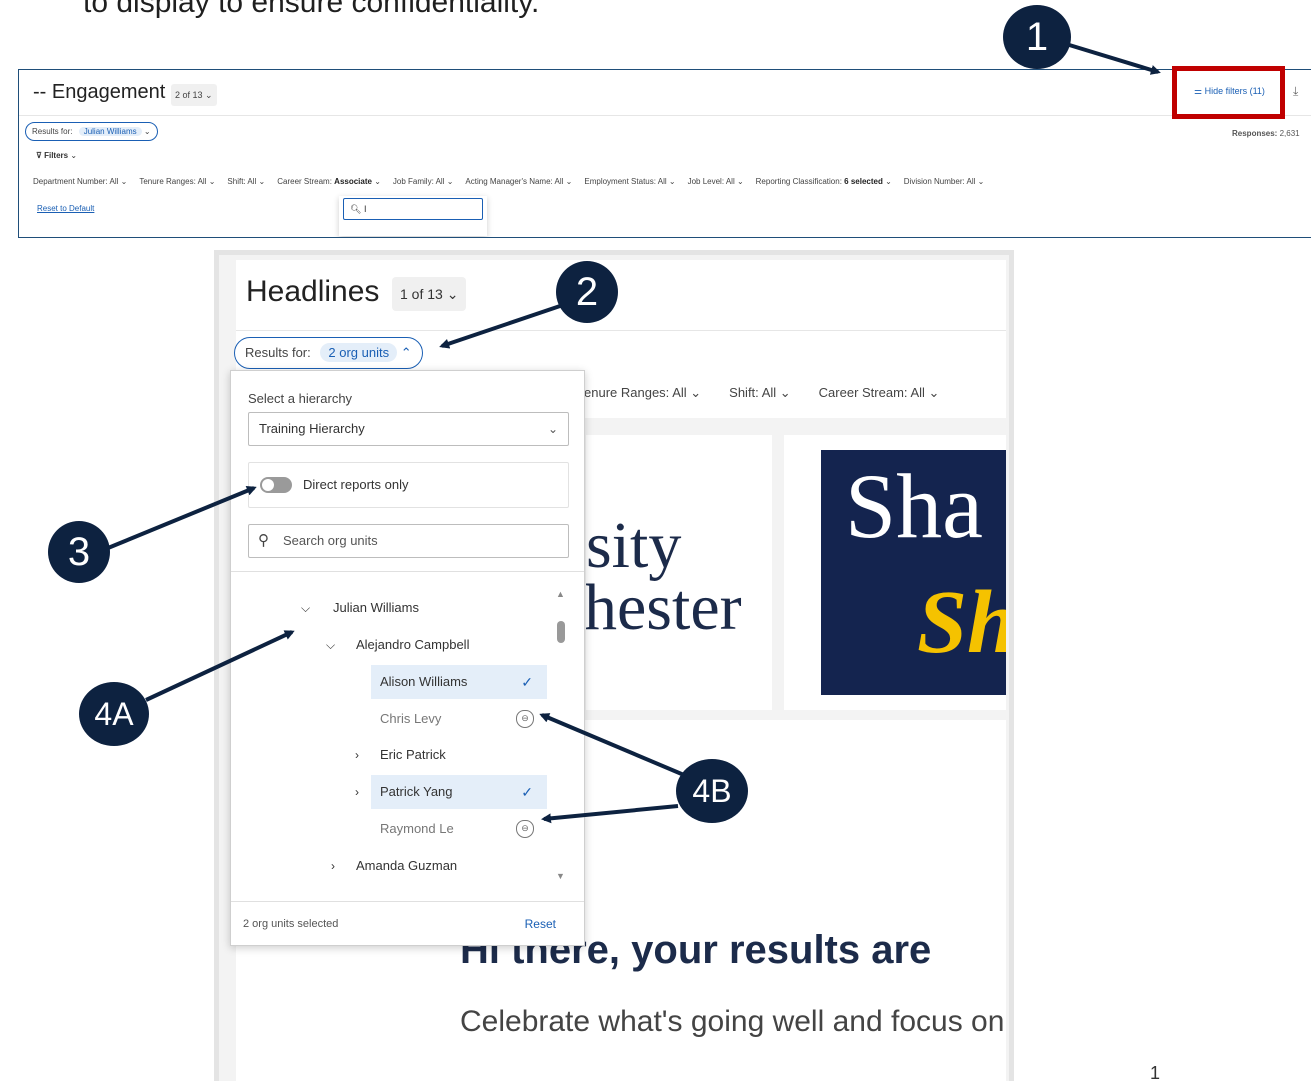  I want to click on scrollbar-thumb, so click(561, 632).